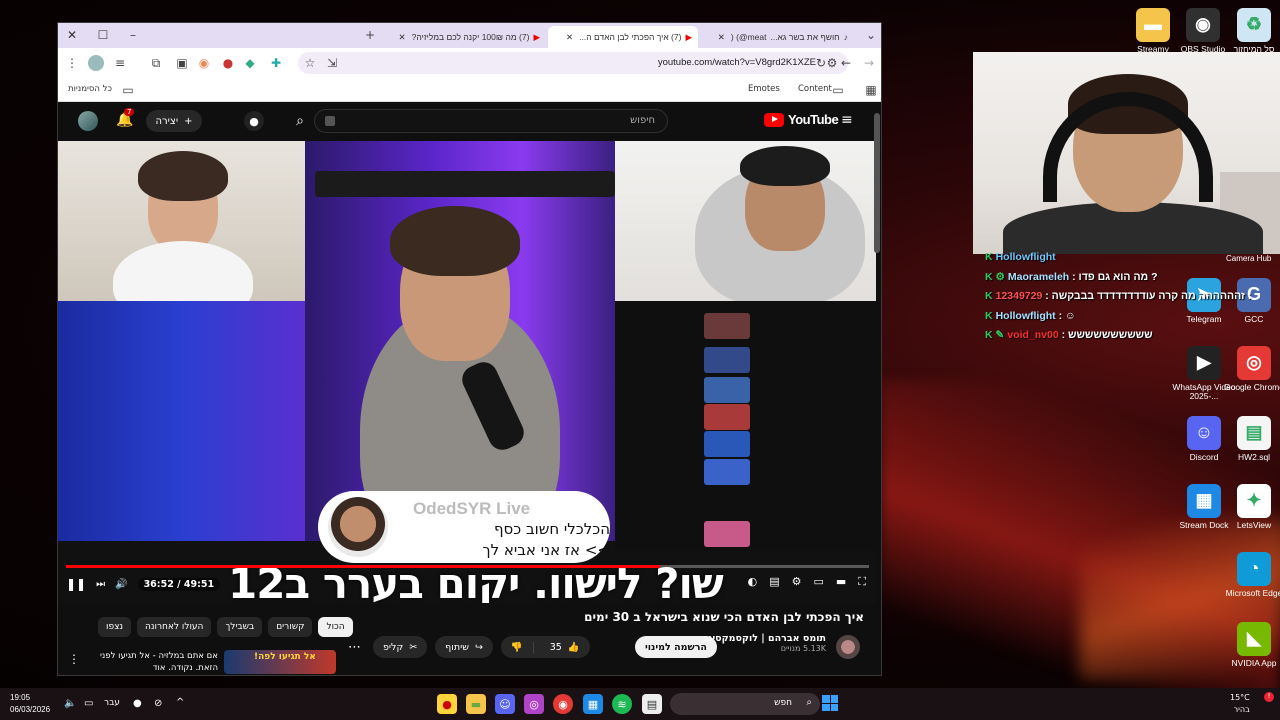  What do you see at coordinates (204, 63) in the screenshot?
I see `extension-icon: ◉` at bounding box center [204, 63].